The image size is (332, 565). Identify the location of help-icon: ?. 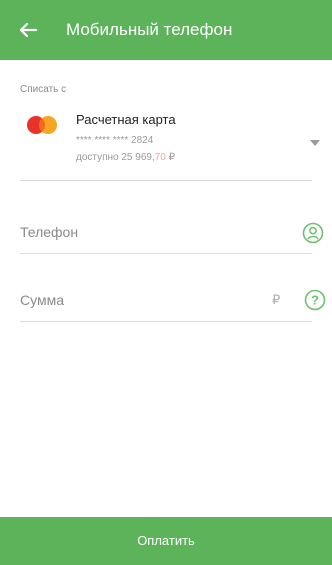
(315, 300).